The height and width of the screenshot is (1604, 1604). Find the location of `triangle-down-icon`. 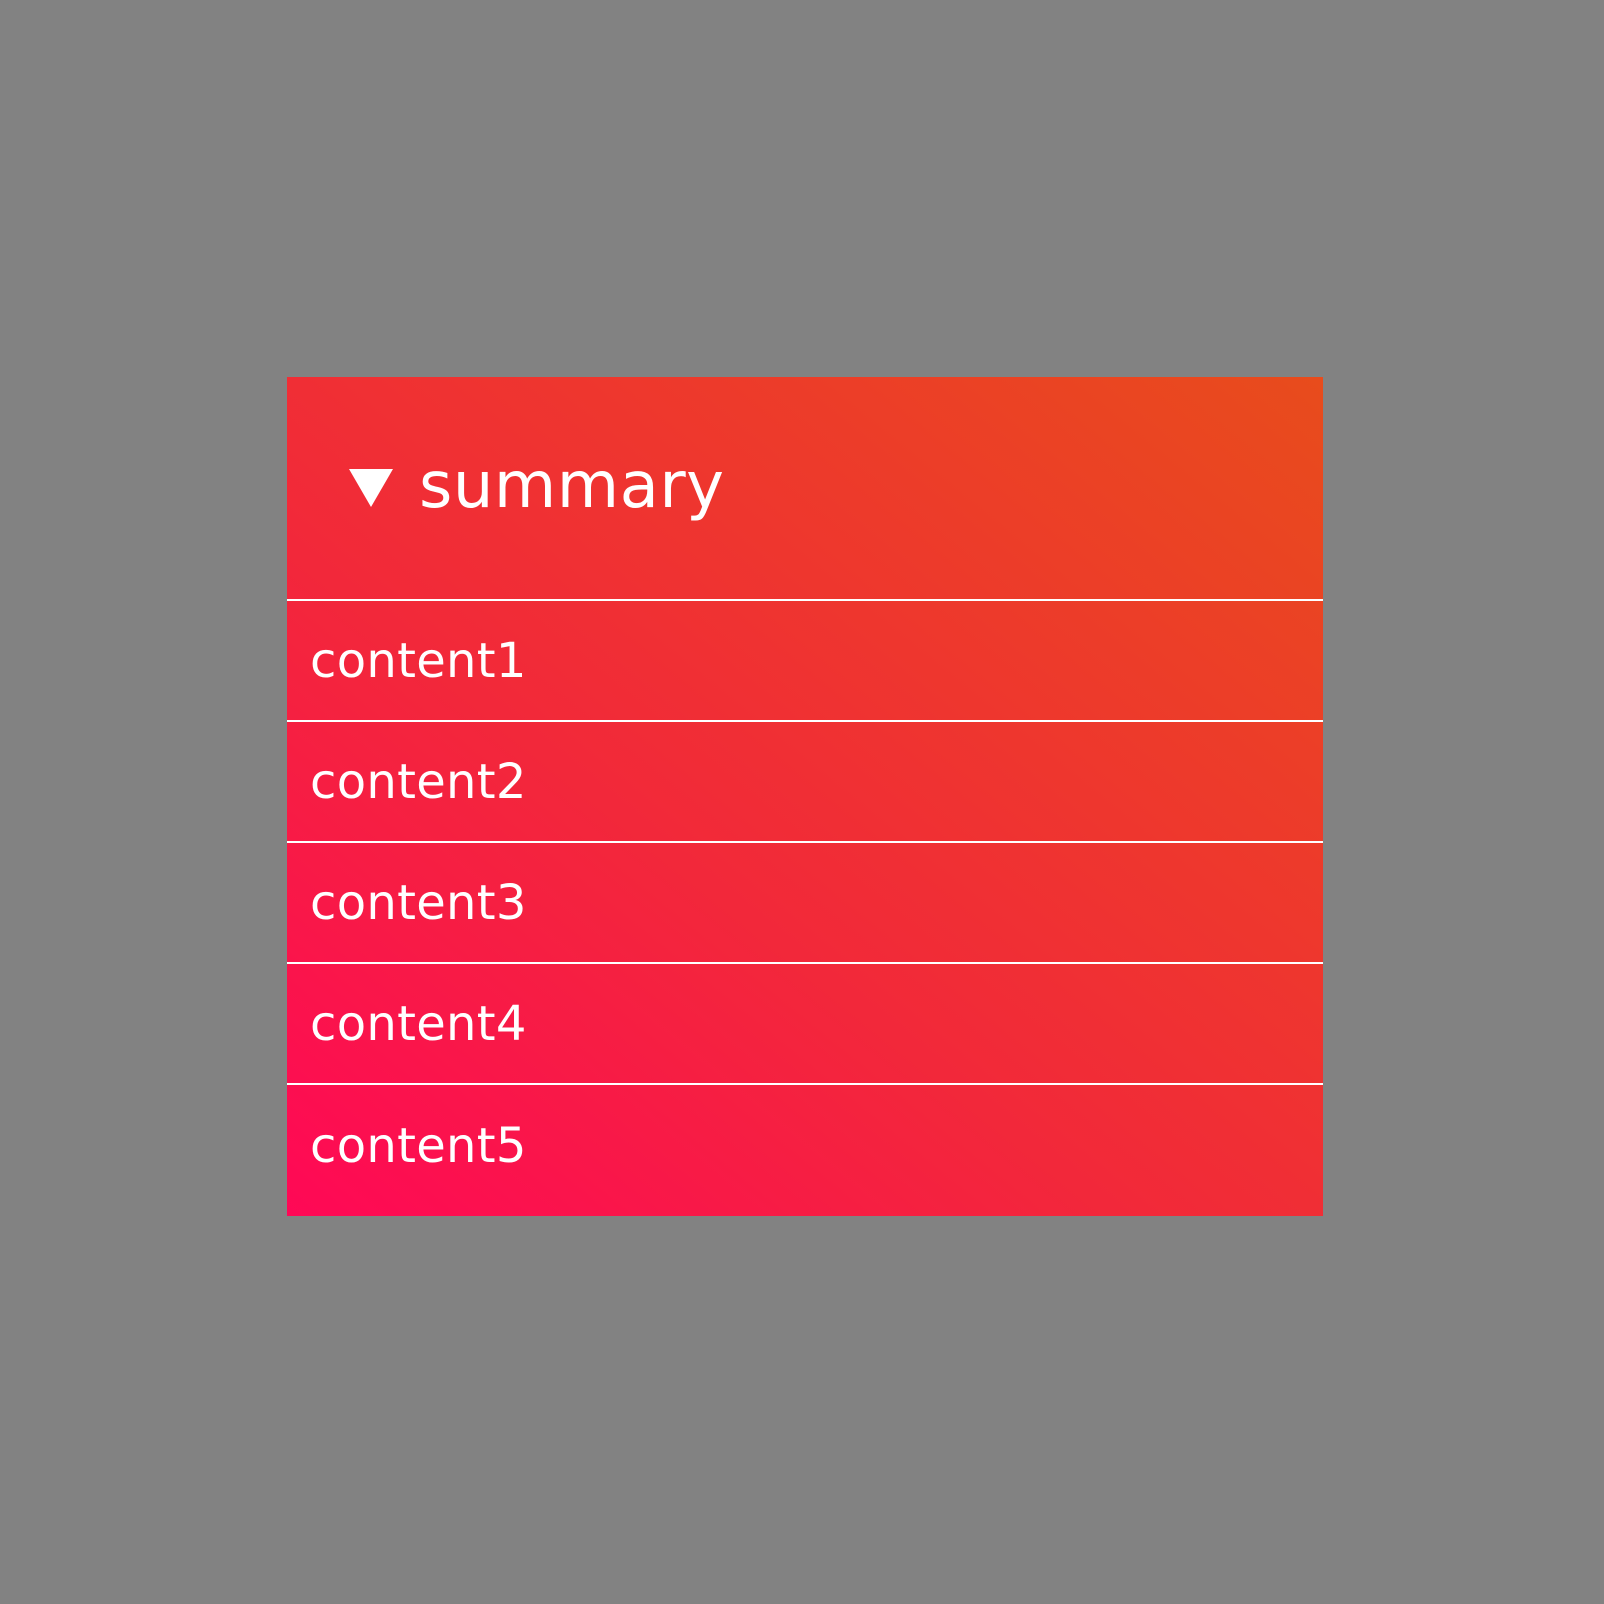

triangle-down-icon is located at coordinates (371, 488).